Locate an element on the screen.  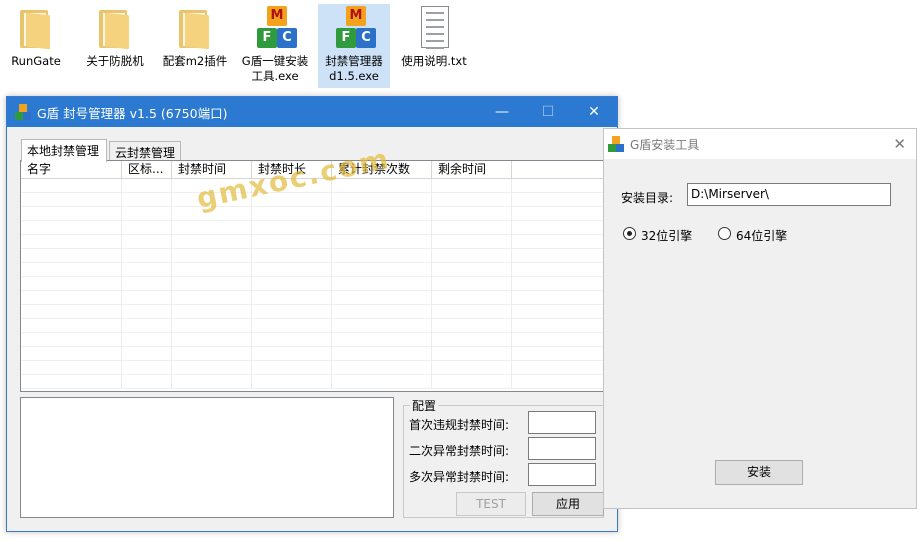
column-header-remaining: 剩余时间 is located at coordinates (472, 170).